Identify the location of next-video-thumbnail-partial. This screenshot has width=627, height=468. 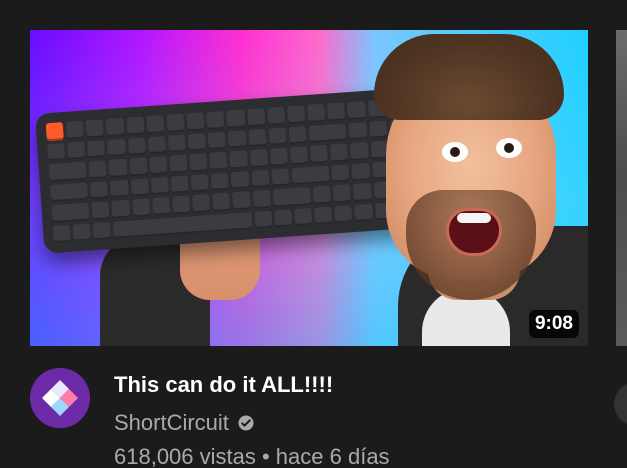
(621, 188).